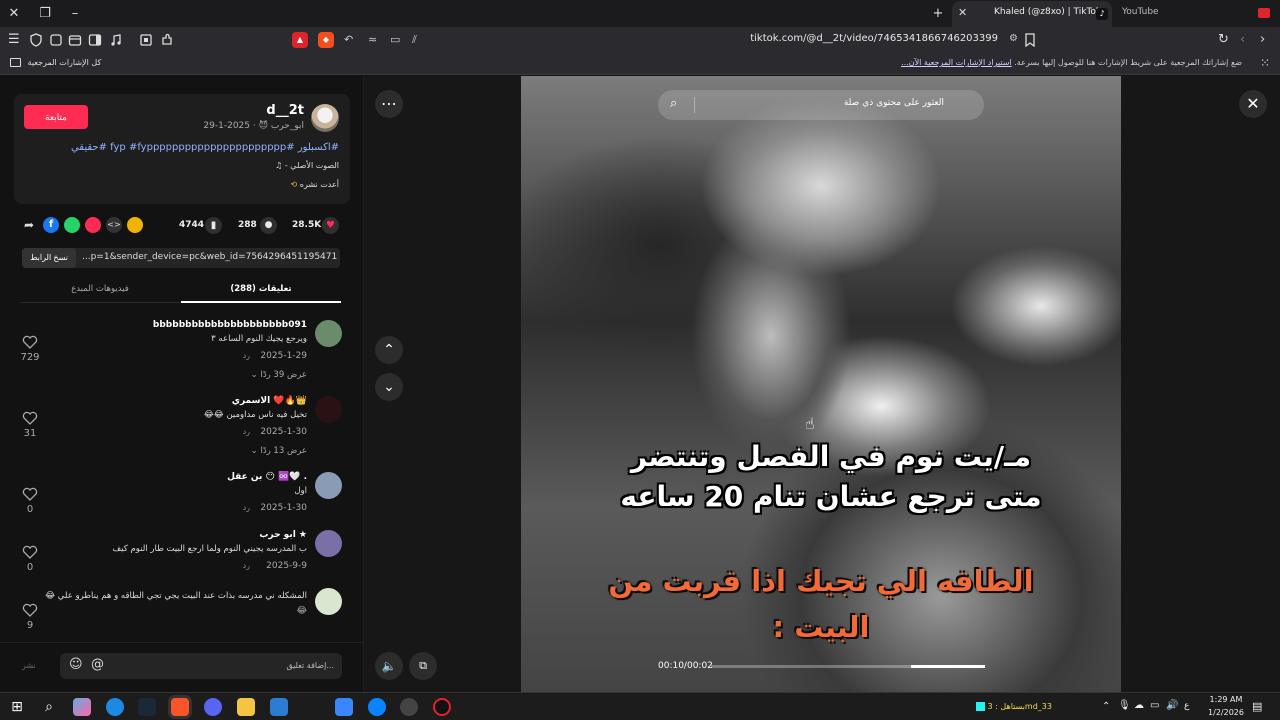 The image size is (1280, 720). What do you see at coordinates (230, 325) in the screenshot?
I see `comment-author: bbbbbbbbbbbbbbbbbbbbb091` at bounding box center [230, 325].